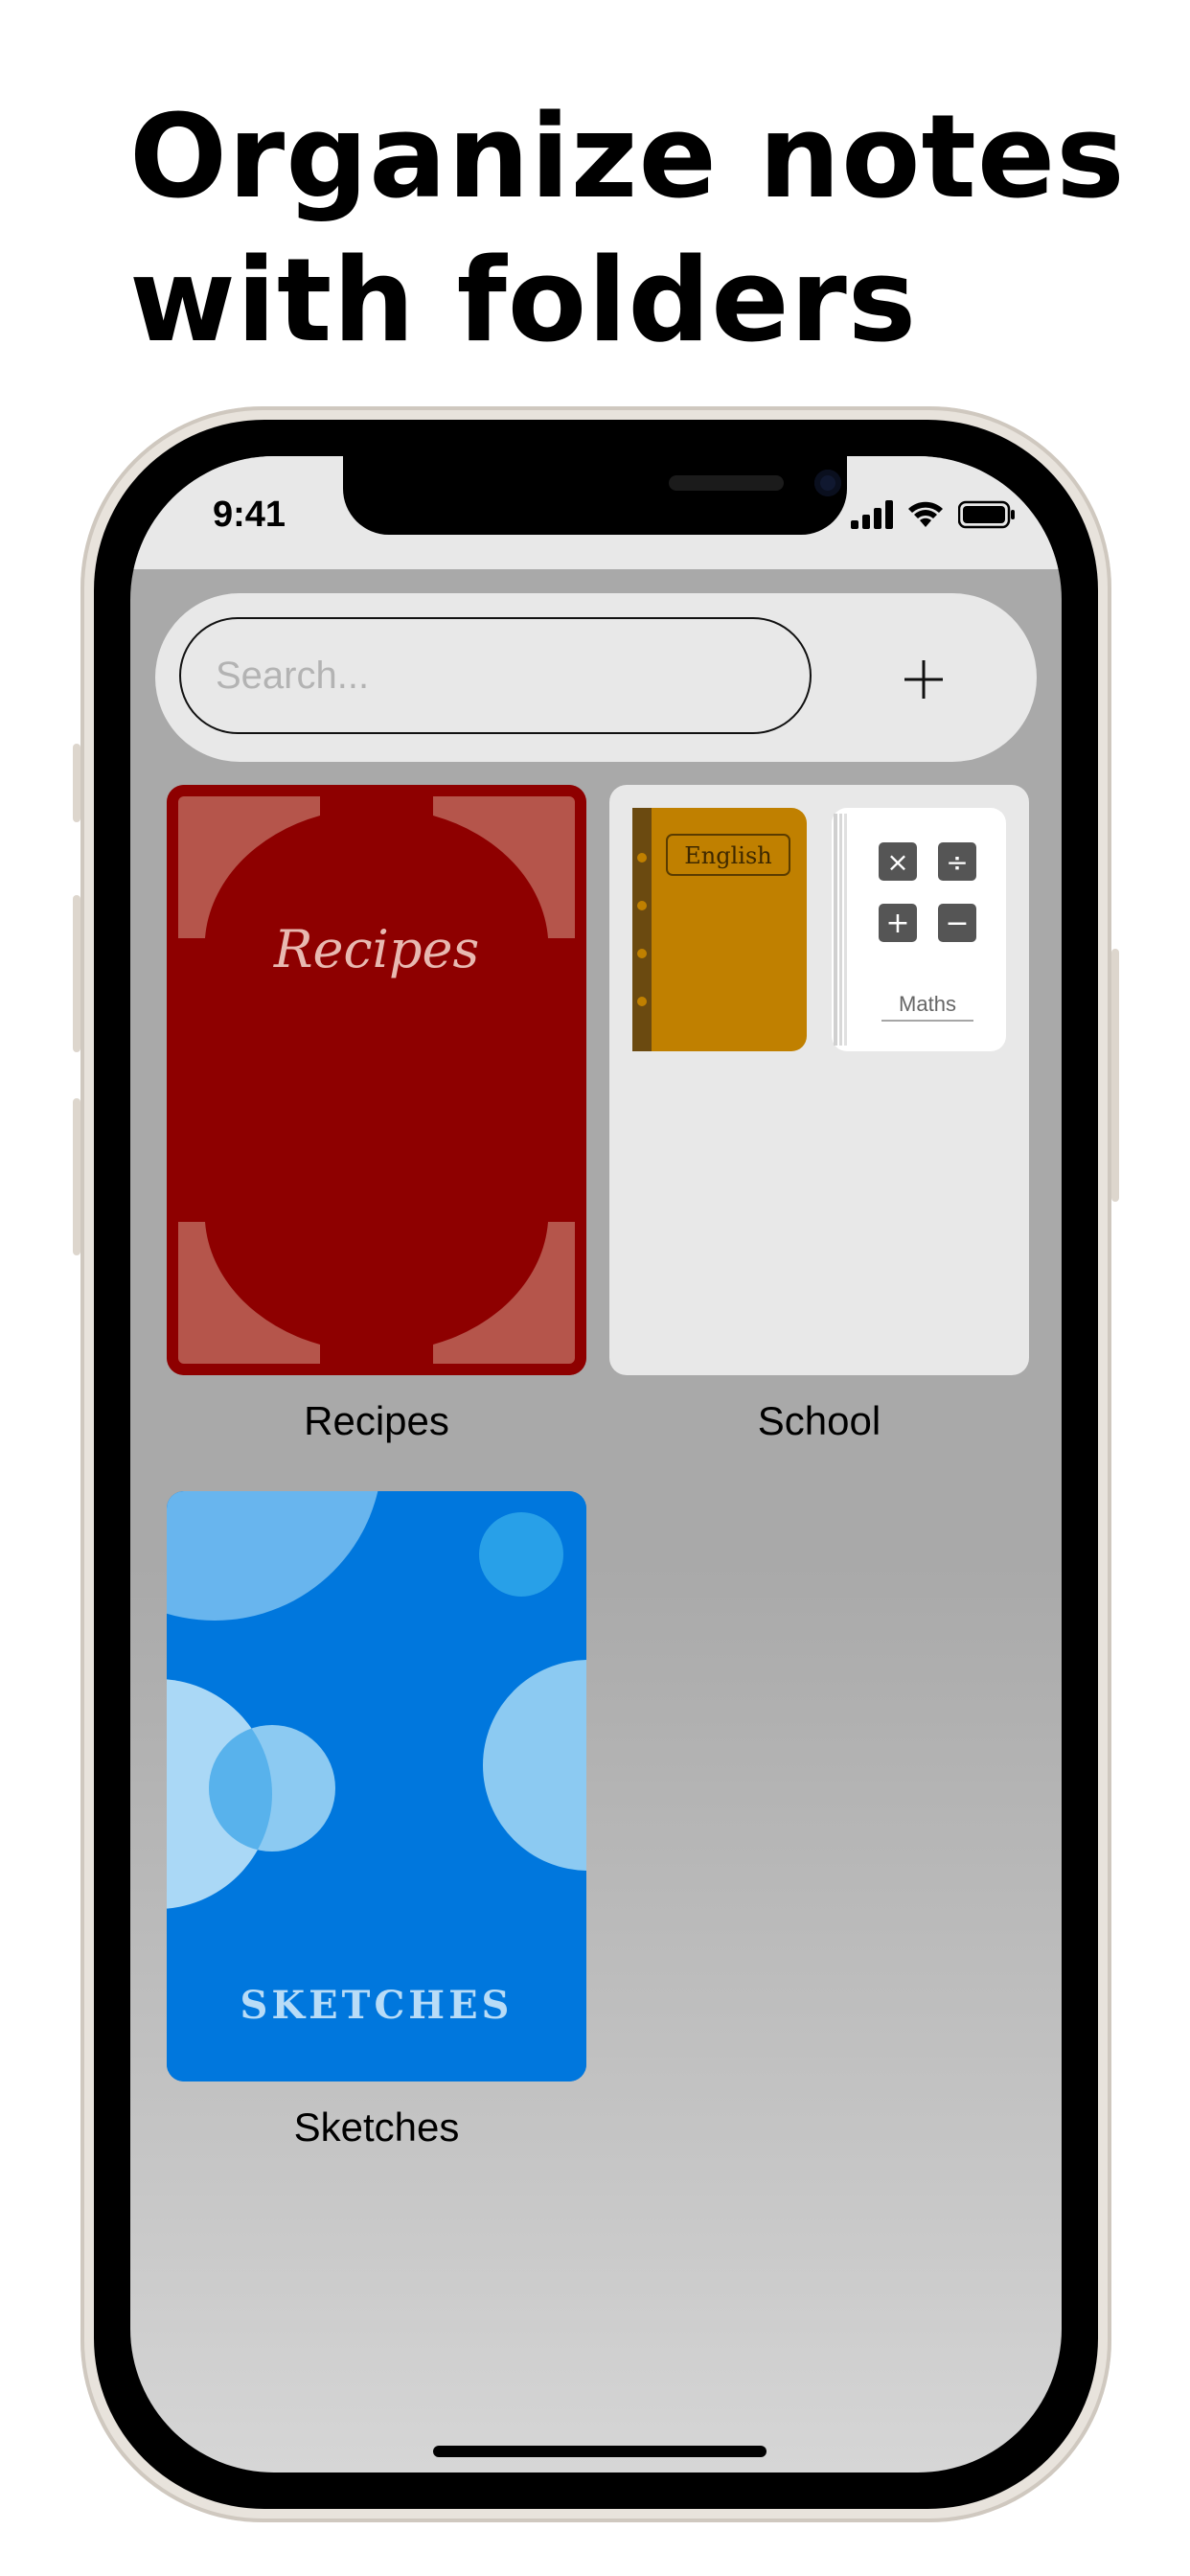  I want to click on recipes-cover: Recipes, so click(377, 1080).